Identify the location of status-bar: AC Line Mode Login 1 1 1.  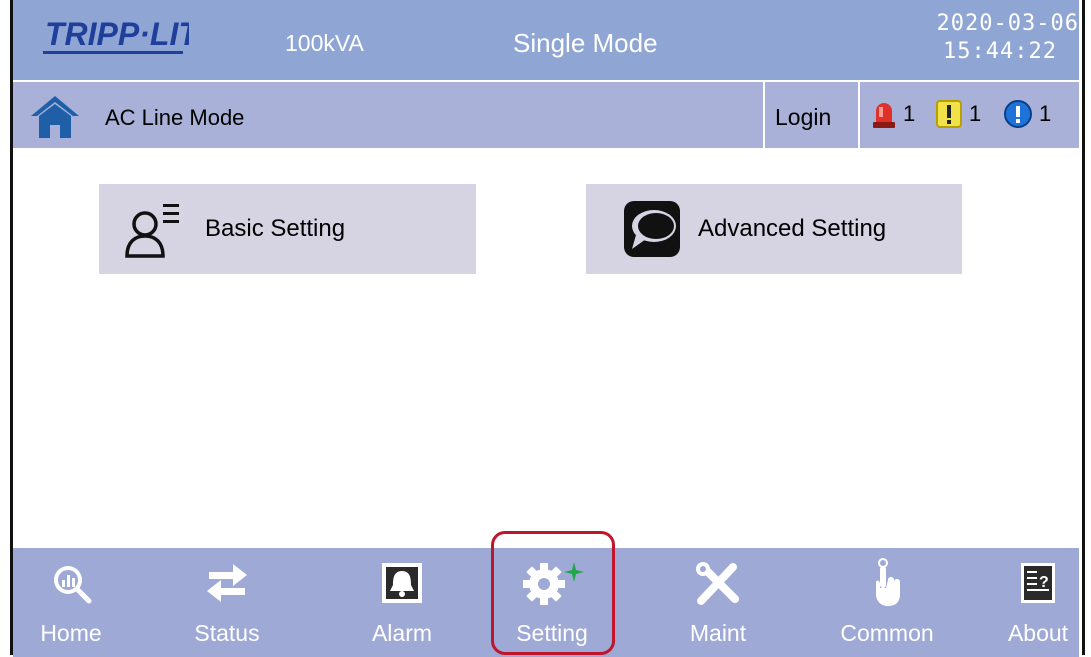
(546, 115).